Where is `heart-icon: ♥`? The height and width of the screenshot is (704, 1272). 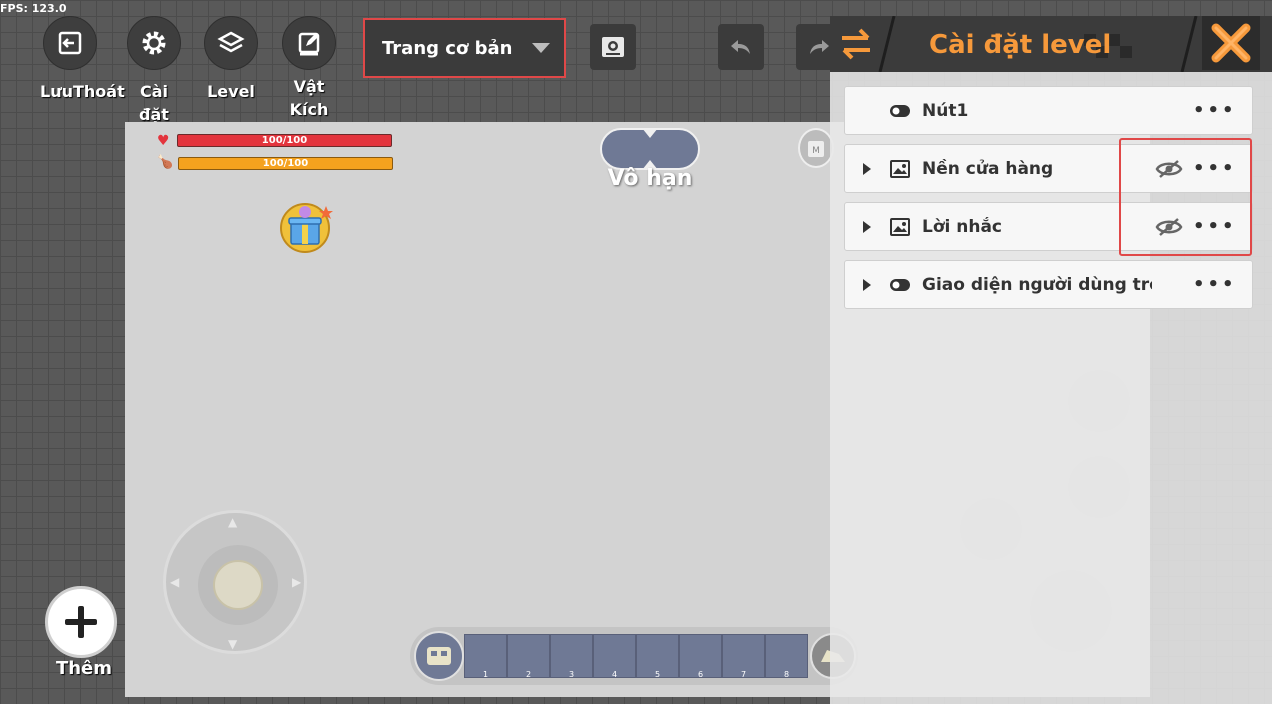 heart-icon: ♥ is located at coordinates (163, 141).